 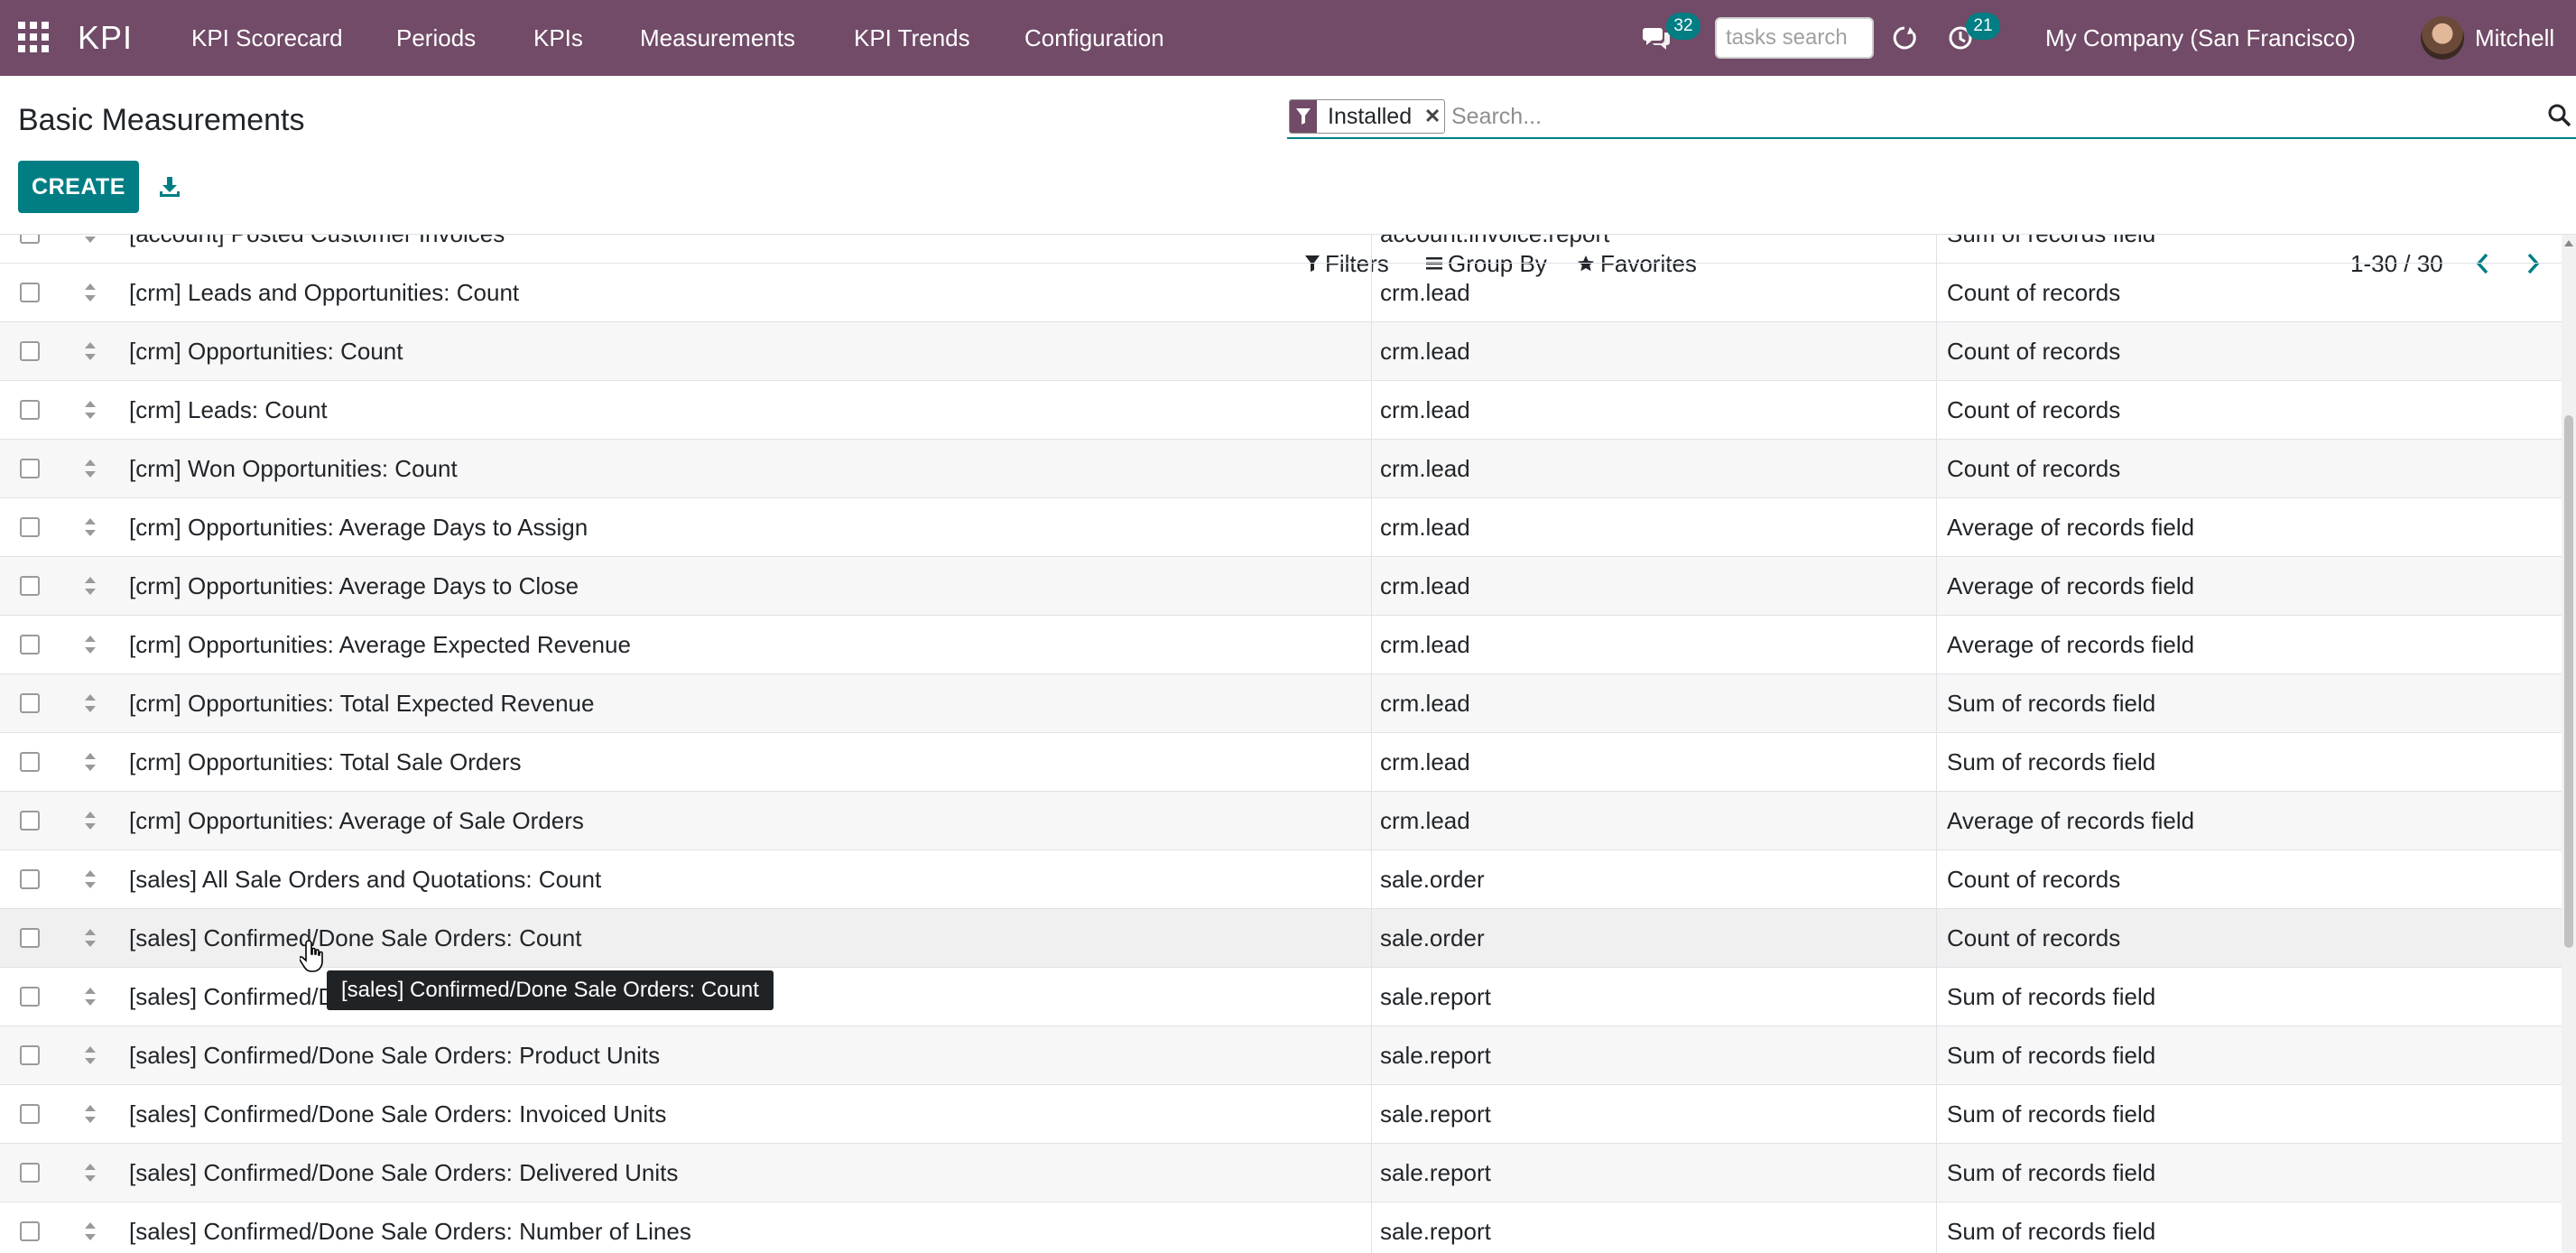 I want to click on list-scrollbar, so click(x=2569, y=744).